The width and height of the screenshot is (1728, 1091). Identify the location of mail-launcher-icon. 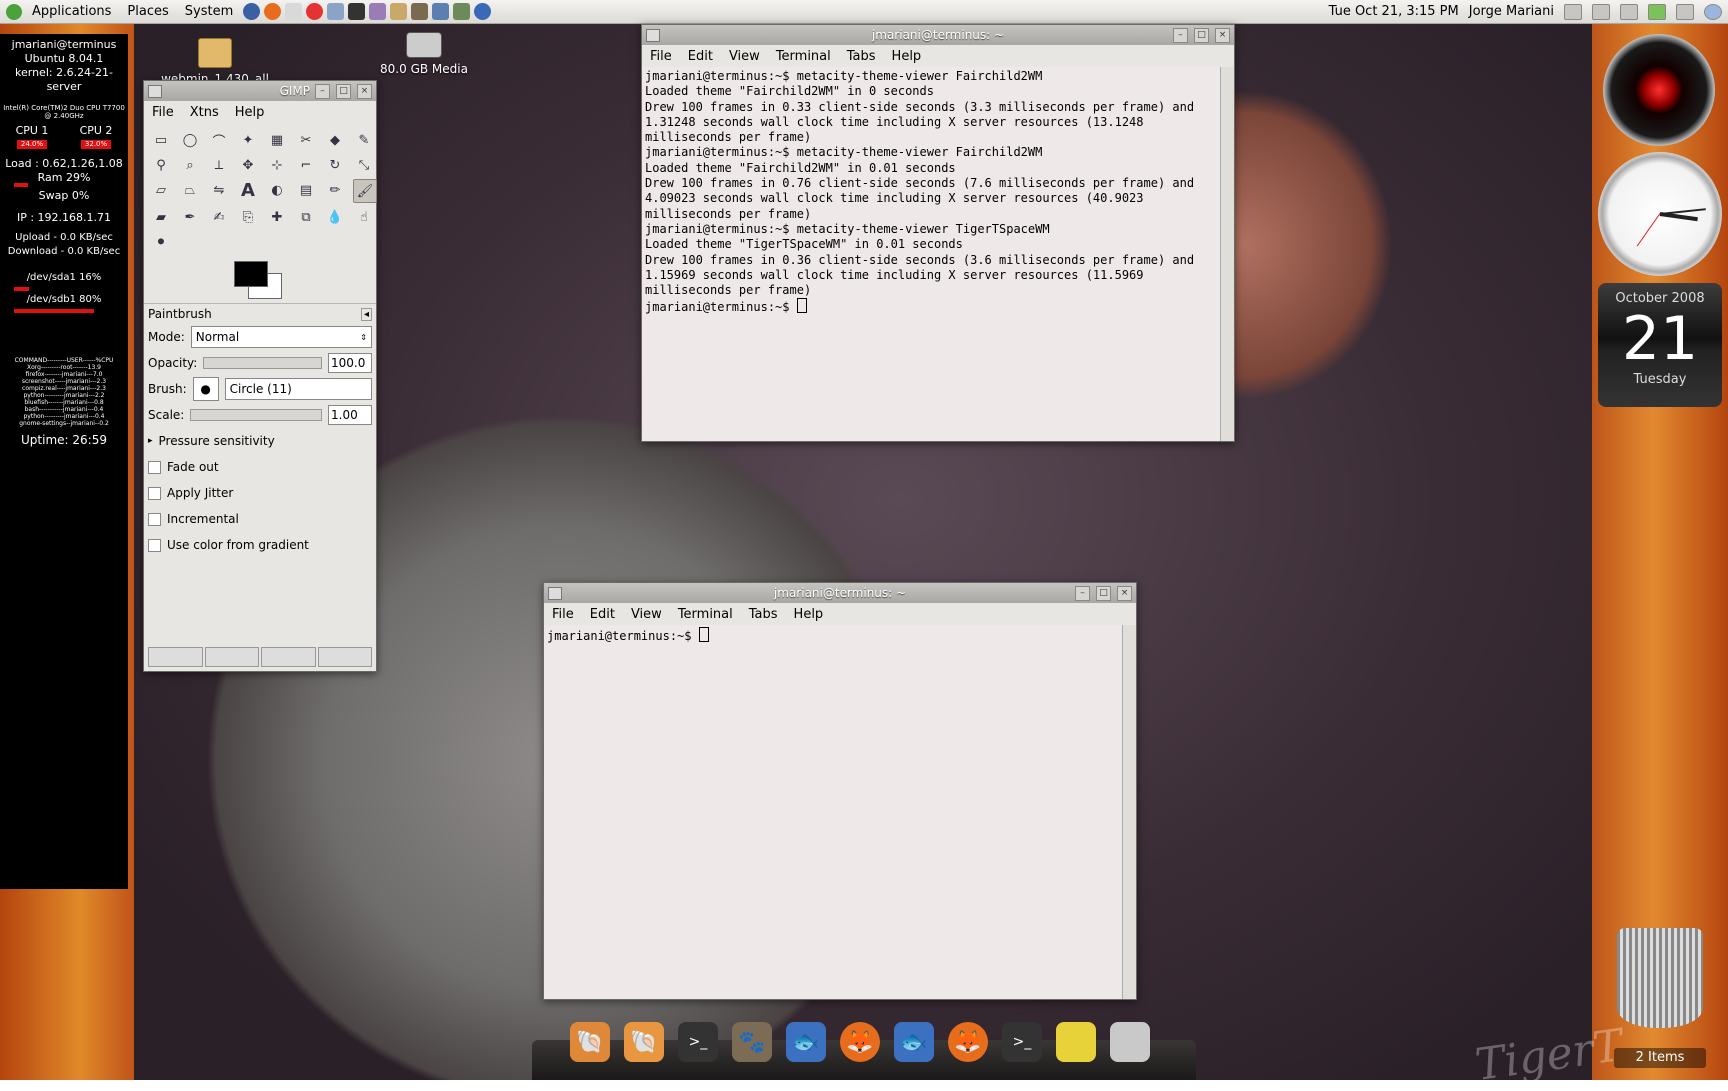
(294, 11).